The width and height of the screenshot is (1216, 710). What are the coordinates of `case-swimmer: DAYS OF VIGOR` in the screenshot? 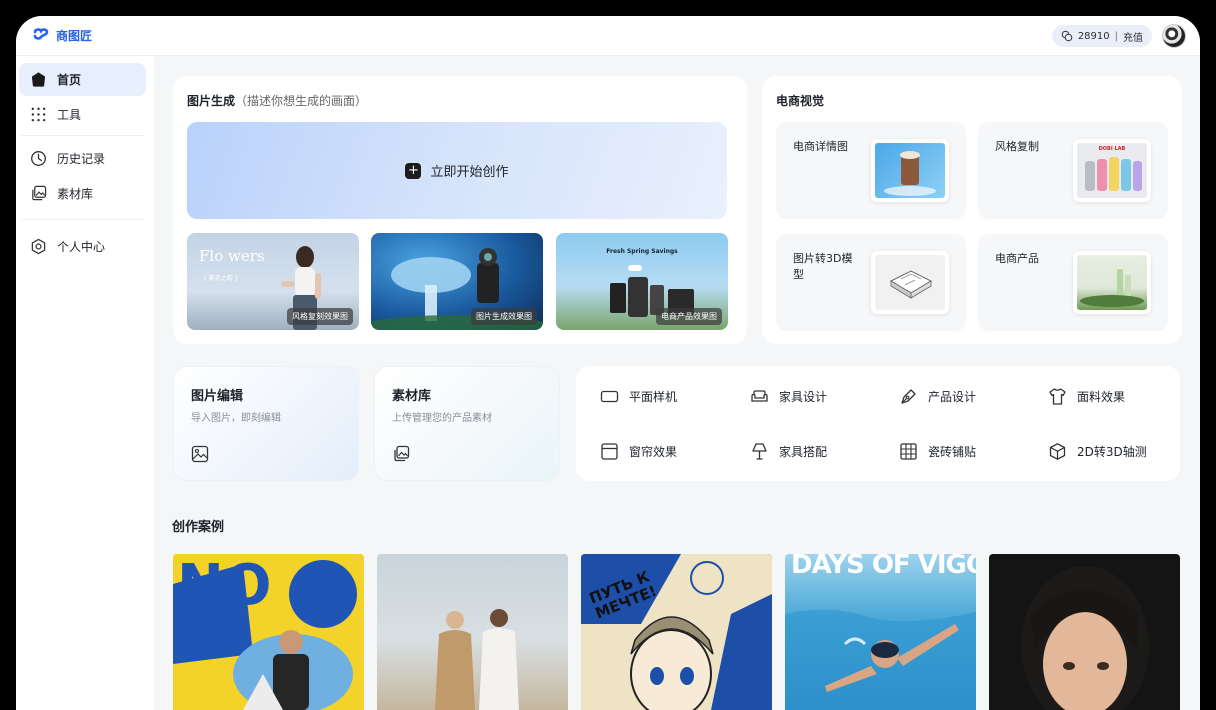 It's located at (880, 632).